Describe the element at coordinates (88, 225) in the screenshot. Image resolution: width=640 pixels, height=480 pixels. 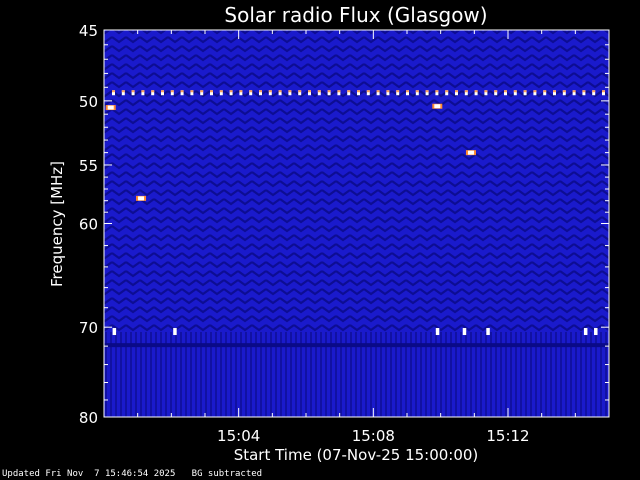
I see `y-tick-label: 60` at that location.